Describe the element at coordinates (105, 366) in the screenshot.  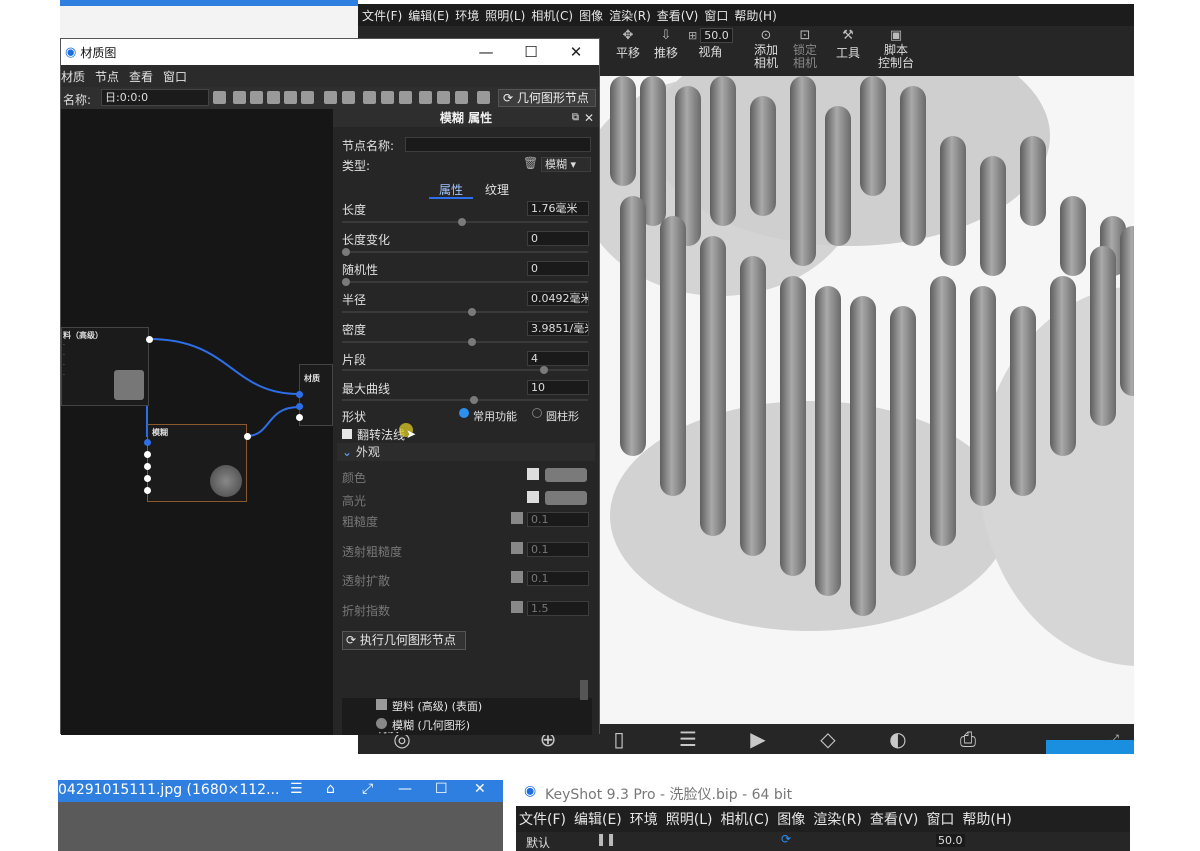
I see `plastic-advanced-node: 料（高级） · · · ·` at that location.